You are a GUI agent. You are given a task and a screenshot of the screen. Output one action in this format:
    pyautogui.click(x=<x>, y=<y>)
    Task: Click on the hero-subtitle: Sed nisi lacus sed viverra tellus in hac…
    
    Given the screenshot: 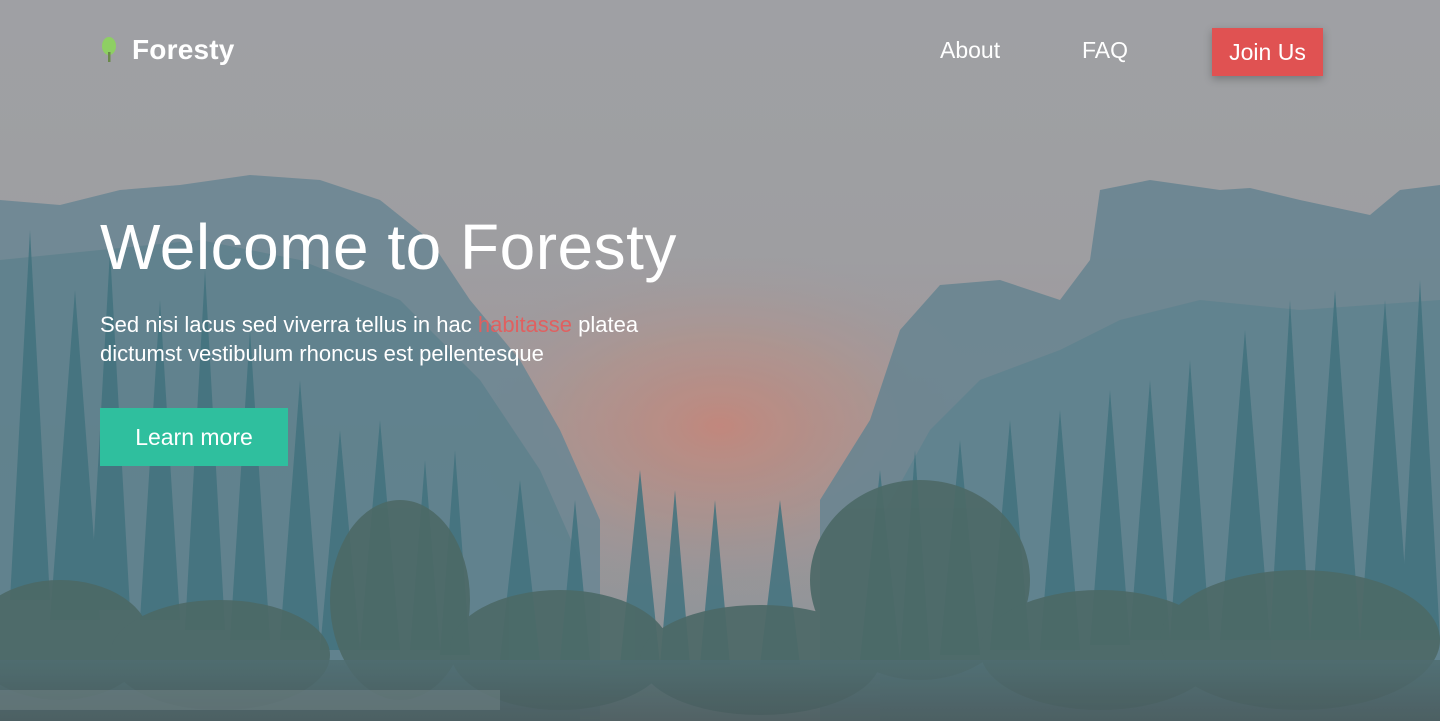 What is the action you would take?
    pyautogui.click(x=400, y=339)
    